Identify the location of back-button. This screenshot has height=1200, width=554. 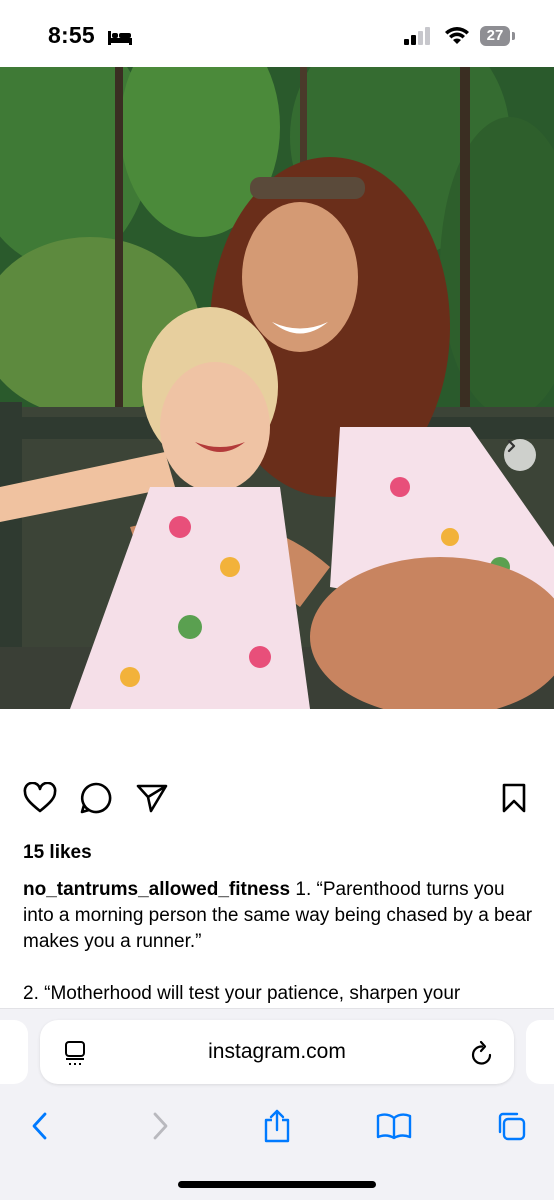
(40, 1126).